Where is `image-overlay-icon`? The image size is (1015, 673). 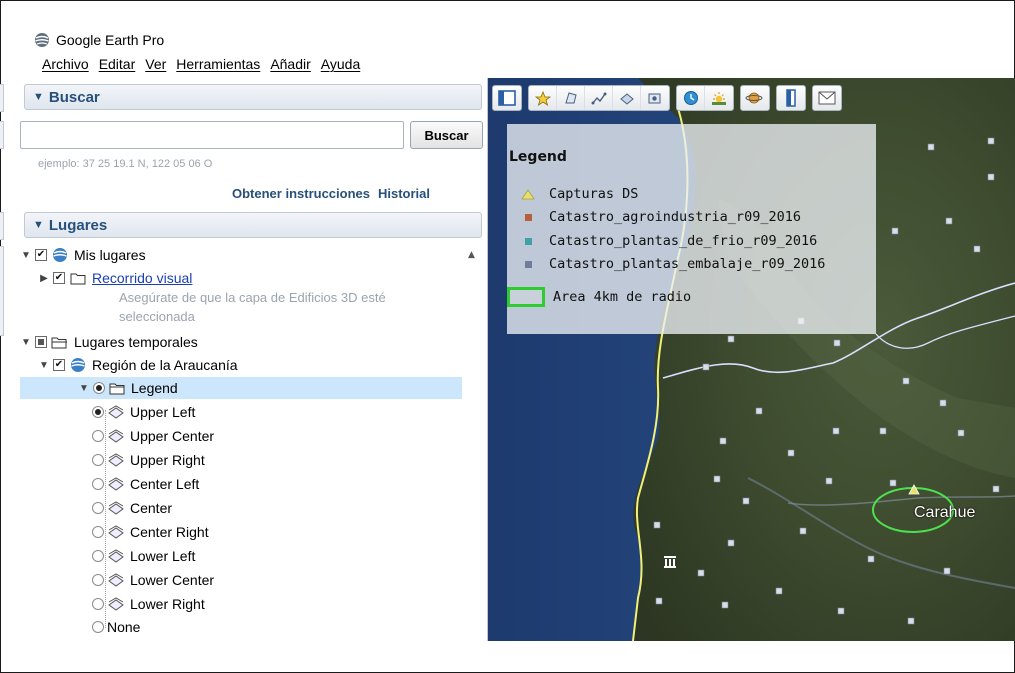
image-overlay-icon is located at coordinates (626, 99).